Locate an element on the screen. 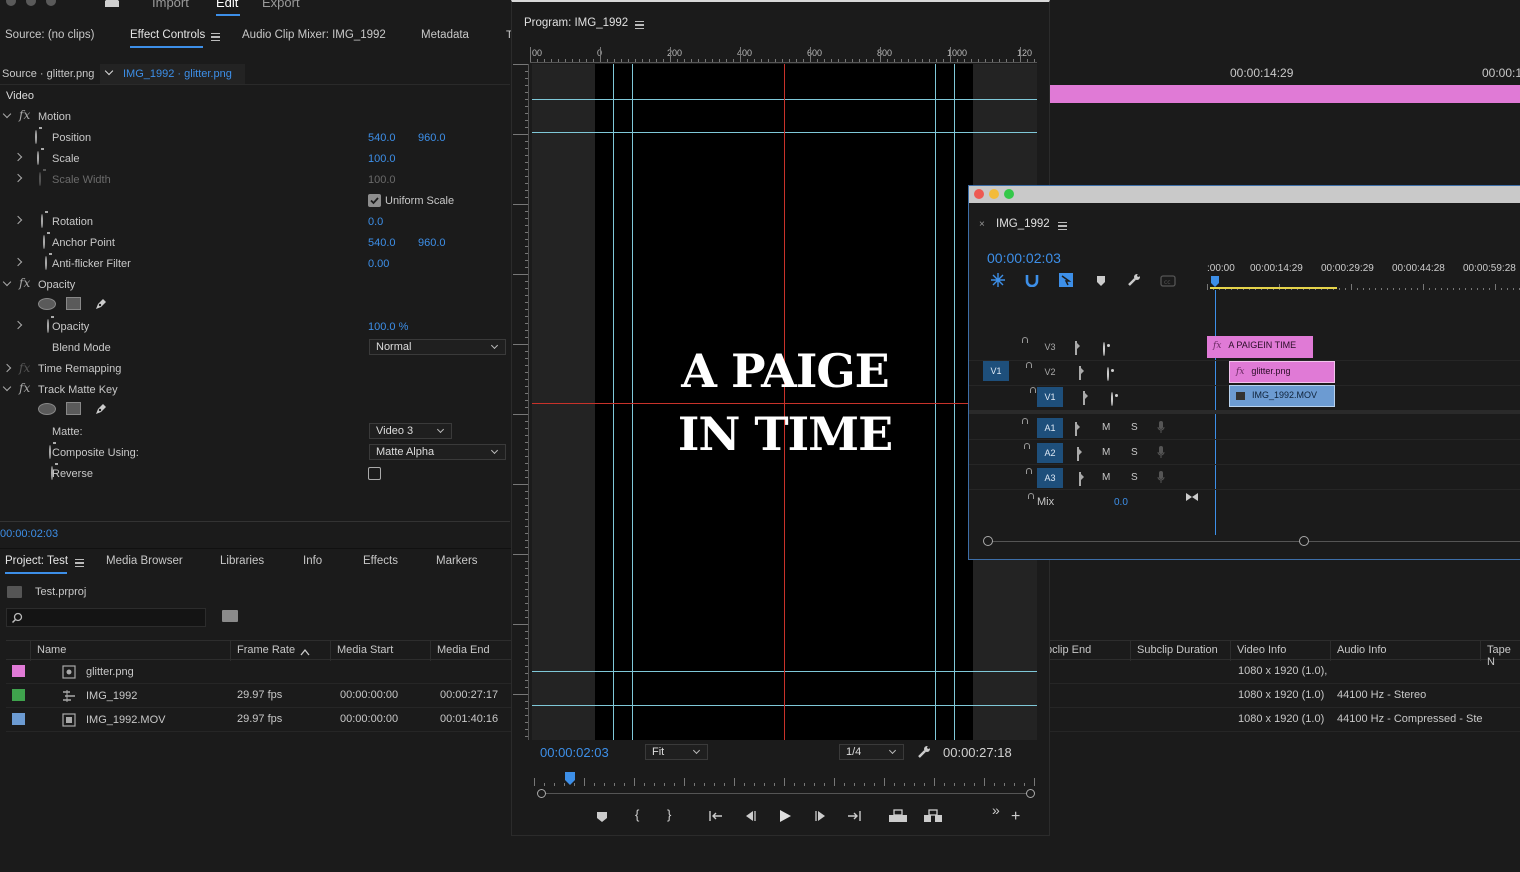 The image size is (1520, 872). tab-markers: Markers is located at coordinates (457, 561).